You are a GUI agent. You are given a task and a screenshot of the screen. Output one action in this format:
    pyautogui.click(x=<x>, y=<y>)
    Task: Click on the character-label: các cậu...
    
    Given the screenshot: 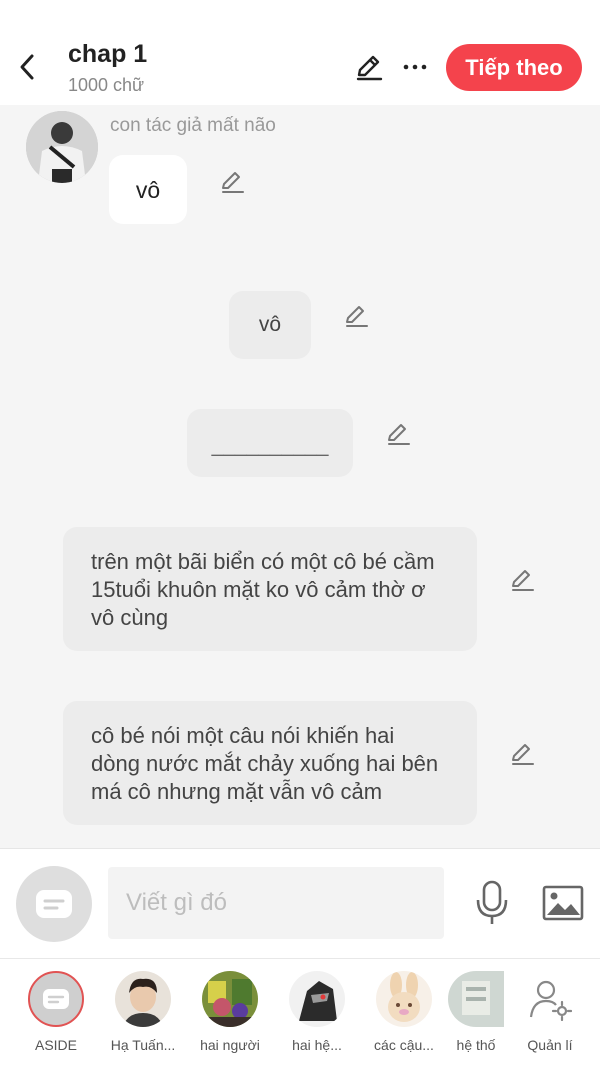 What is the action you would take?
    pyautogui.click(x=404, y=1045)
    